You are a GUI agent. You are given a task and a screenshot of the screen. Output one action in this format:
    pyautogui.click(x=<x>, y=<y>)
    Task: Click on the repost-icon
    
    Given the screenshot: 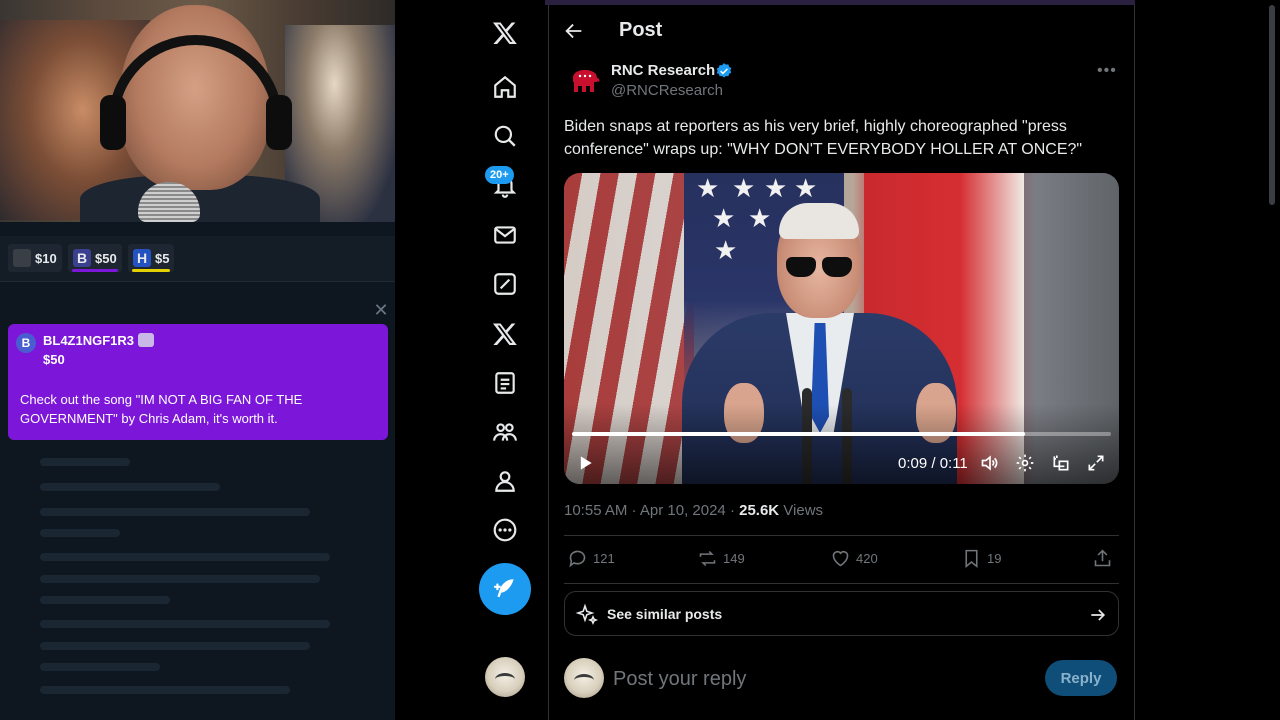 What is the action you would take?
    pyautogui.click(x=707, y=558)
    